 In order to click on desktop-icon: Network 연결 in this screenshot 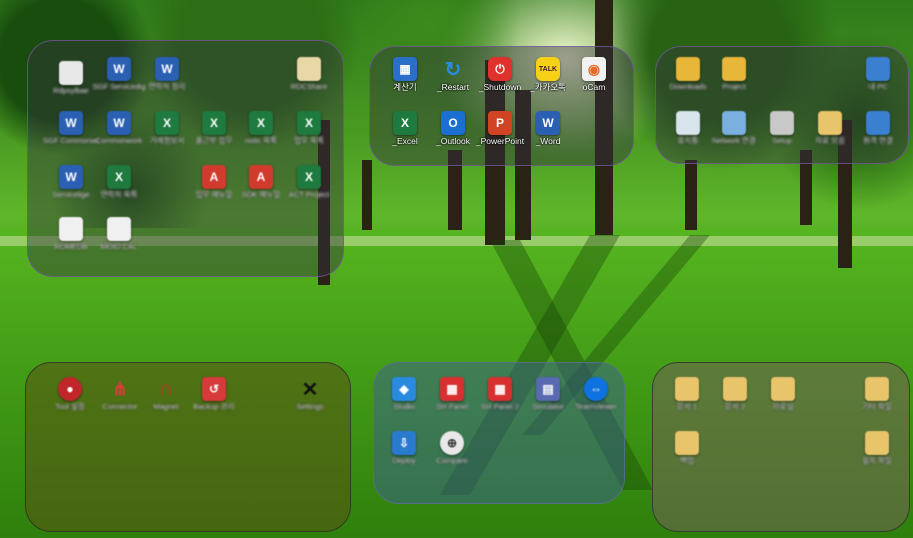, I will do `click(734, 137)`.